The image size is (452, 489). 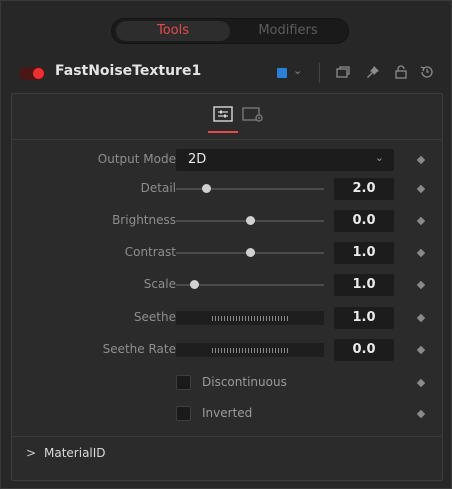 I want to click on scale-slider, so click(x=250, y=285).